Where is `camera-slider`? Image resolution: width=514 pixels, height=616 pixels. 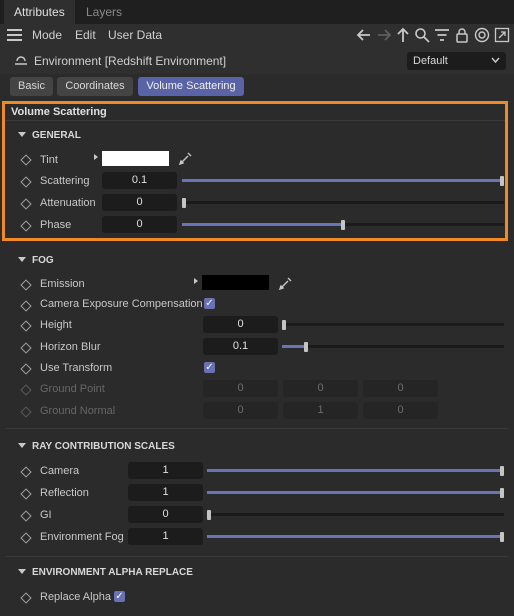 camera-slider is located at coordinates (355, 471).